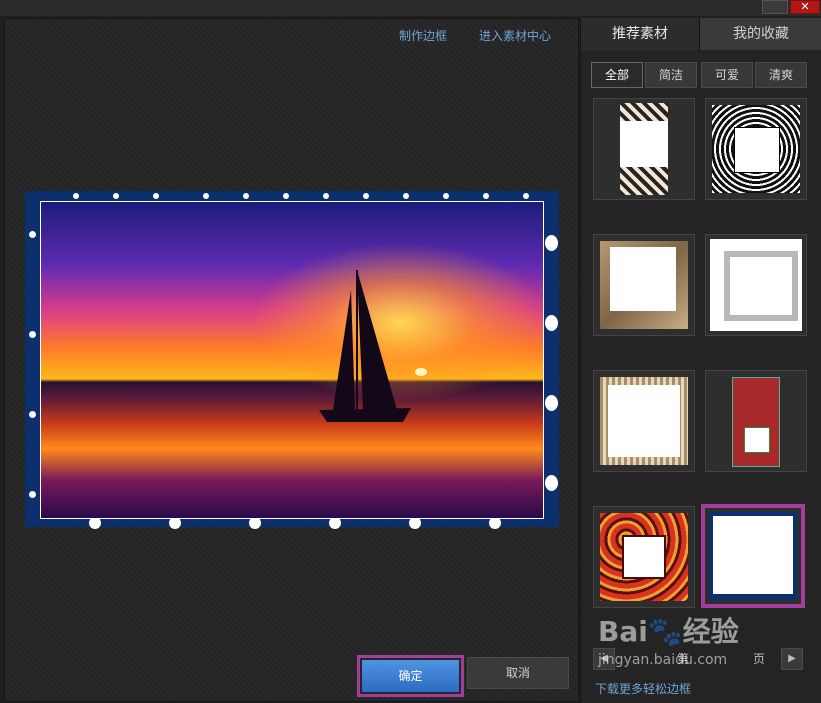 This screenshot has height=703, width=821. Describe the element at coordinates (617, 75) in the screenshot. I see `category-all: 全部` at that location.